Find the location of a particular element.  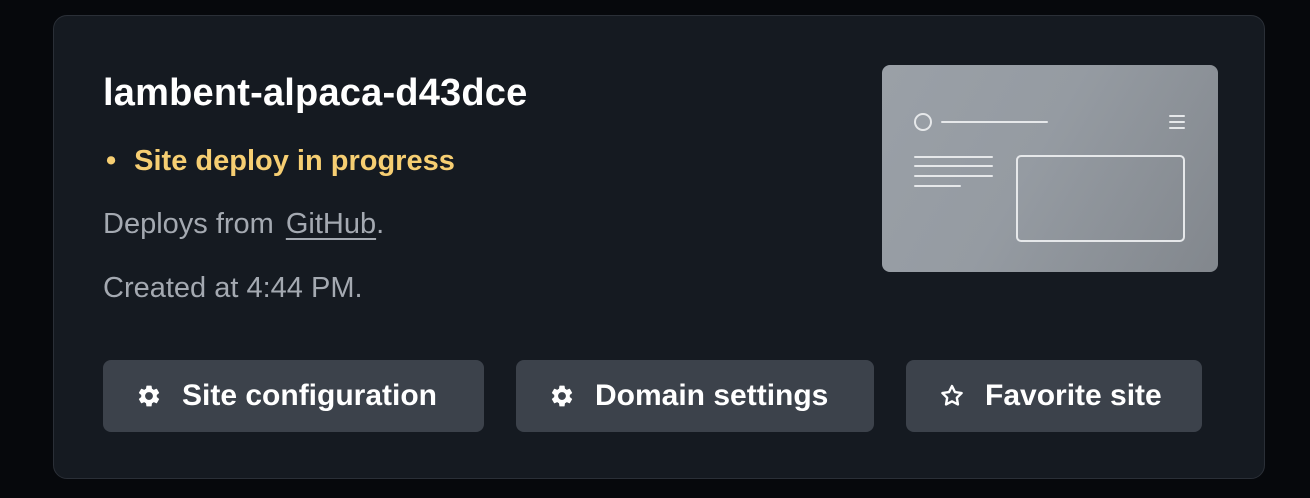

created-at-line: Created at 4:44 PM. is located at coordinates (233, 288).